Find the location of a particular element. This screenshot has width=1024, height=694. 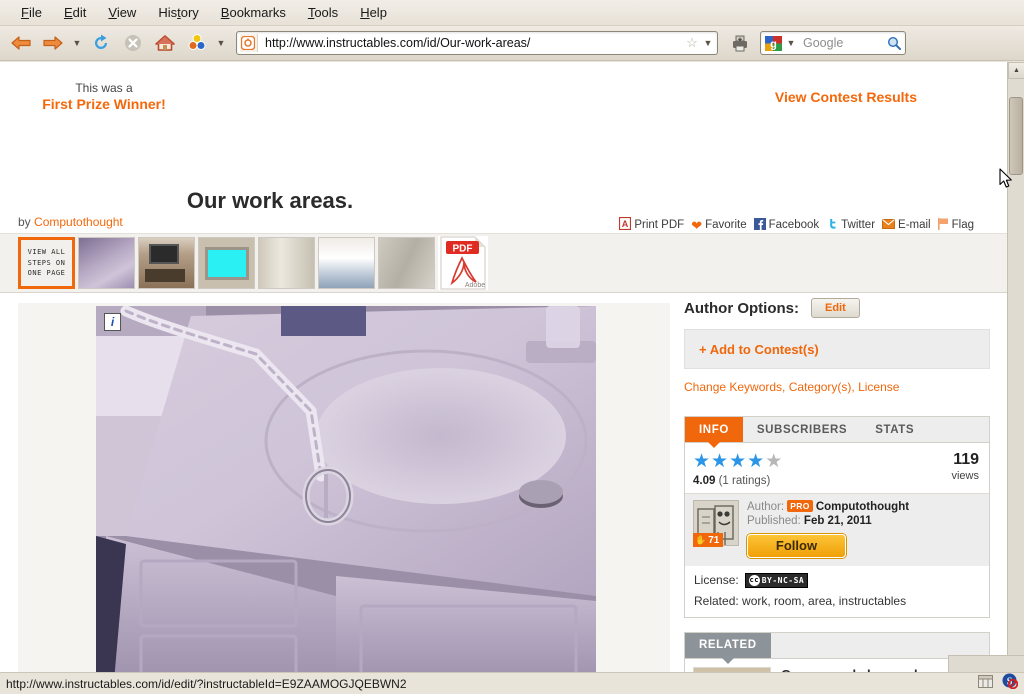

star-4-icon: ★ is located at coordinates (756, 461).